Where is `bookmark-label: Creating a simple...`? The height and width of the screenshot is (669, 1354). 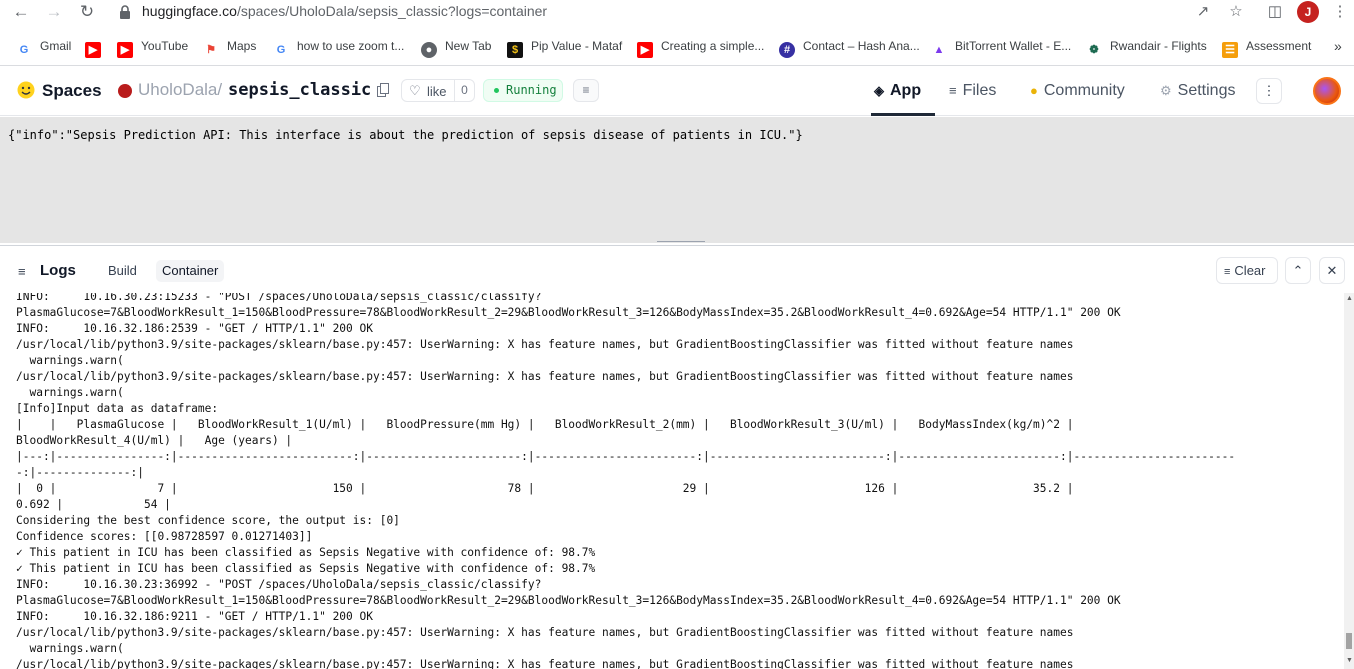 bookmark-label: Creating a simple... is located at coordinates (713, 46).